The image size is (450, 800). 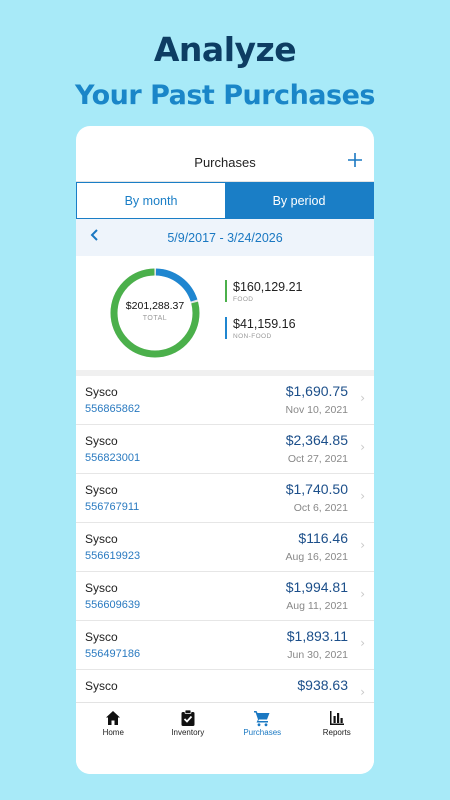 I want to click on tab-label: Reports, so click(x=336, y=732).